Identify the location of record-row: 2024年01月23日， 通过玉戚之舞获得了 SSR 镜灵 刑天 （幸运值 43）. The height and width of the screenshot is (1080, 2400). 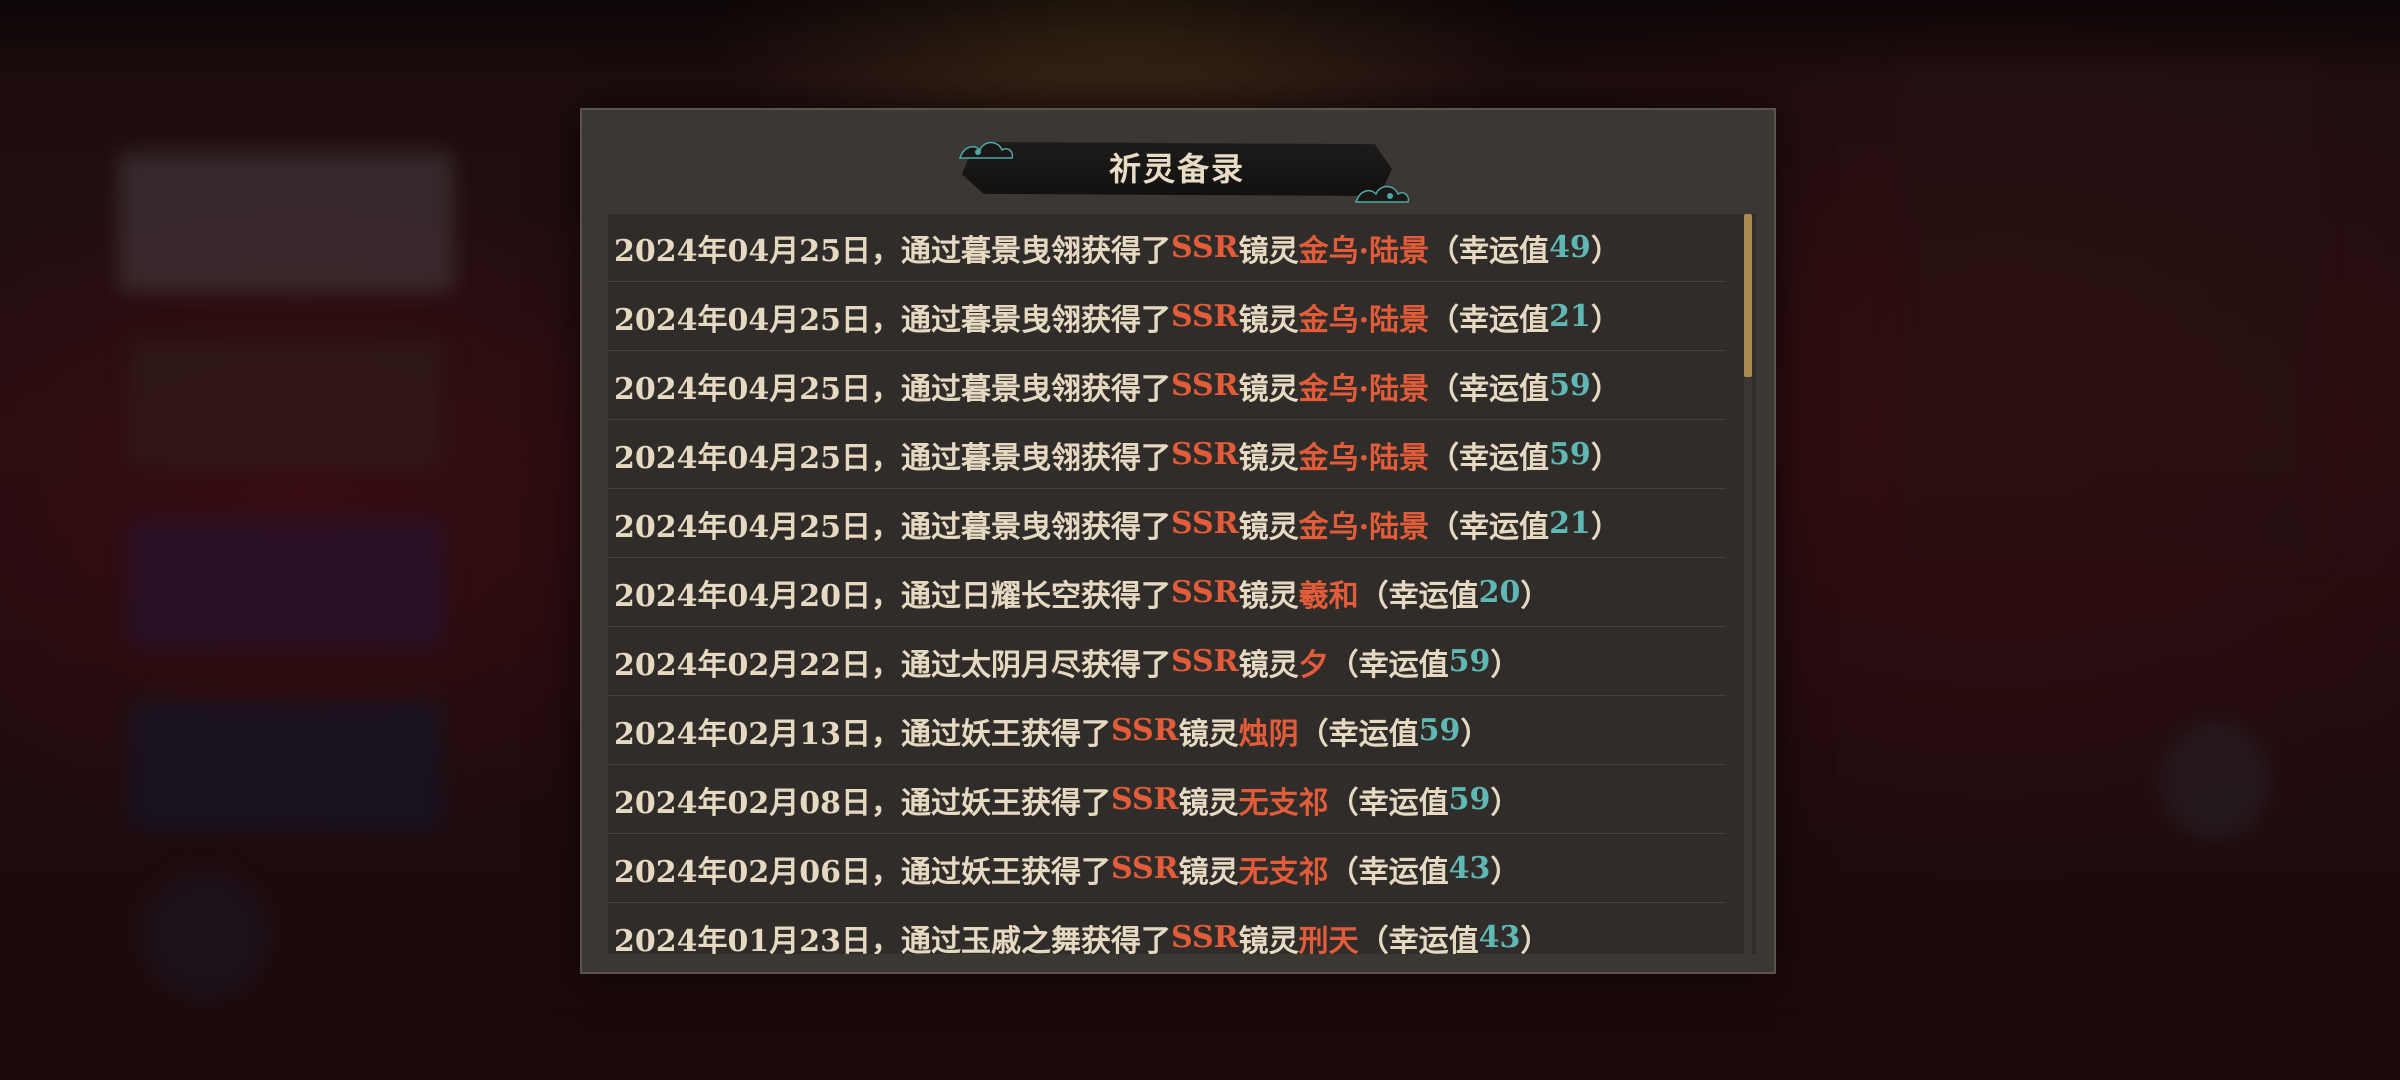
(1167, 929).